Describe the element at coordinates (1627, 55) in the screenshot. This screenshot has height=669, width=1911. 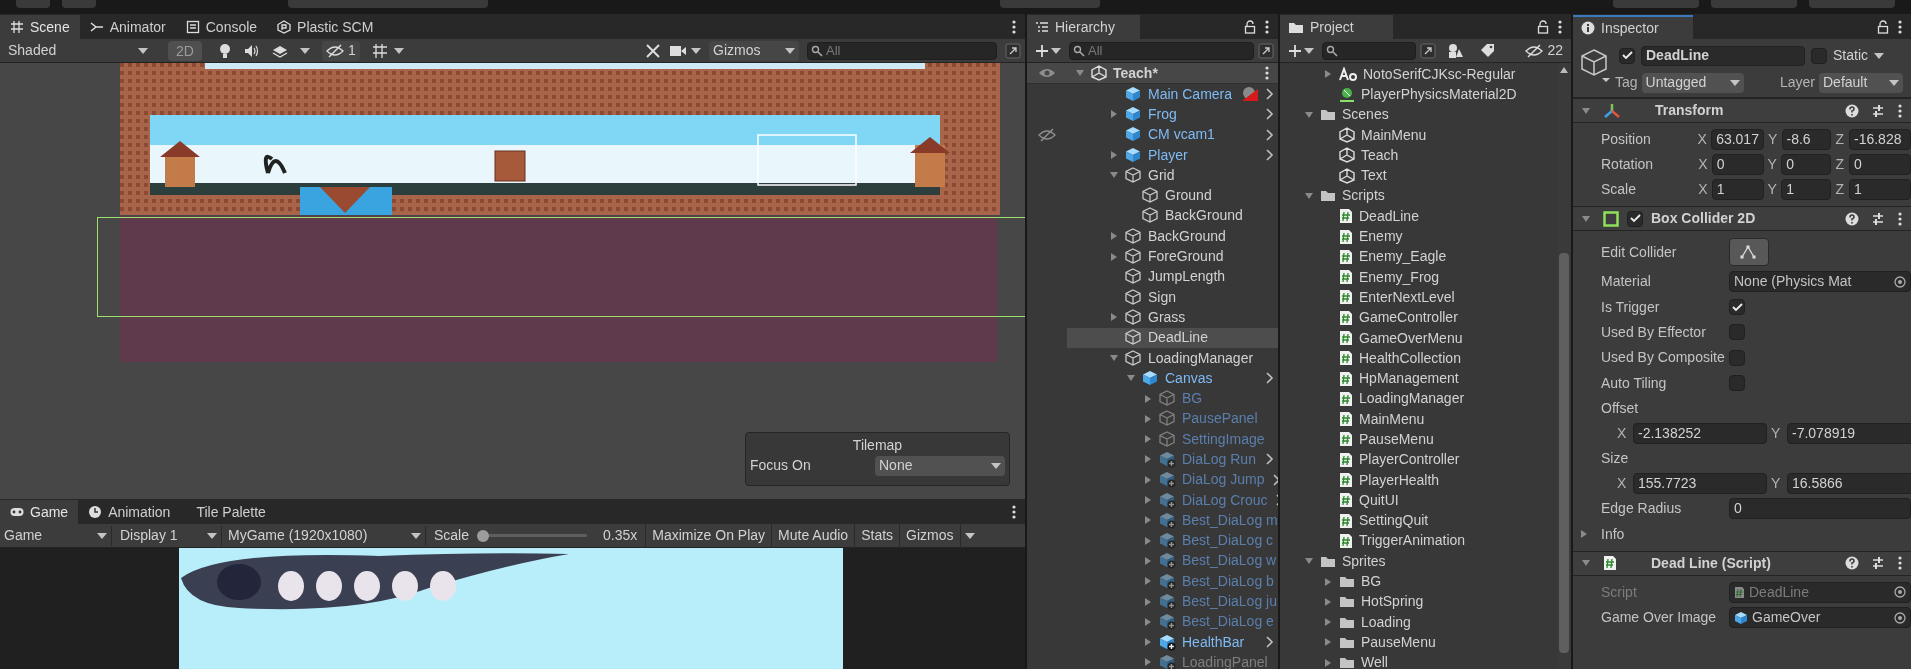
I see `active-checkbox` at that location.